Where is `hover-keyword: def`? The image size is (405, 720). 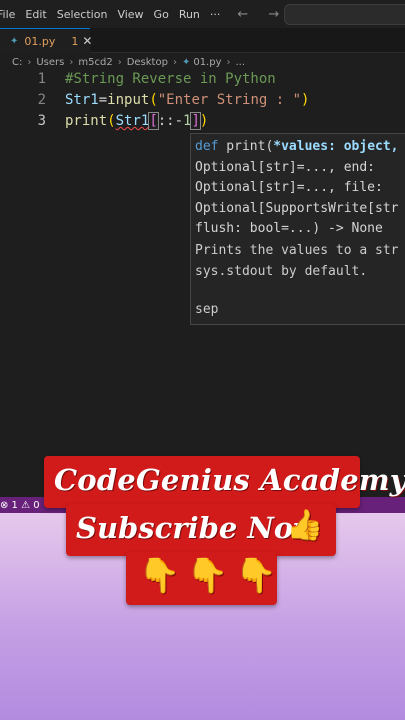 hover-keyword: def is located at coordinates (207, 146).